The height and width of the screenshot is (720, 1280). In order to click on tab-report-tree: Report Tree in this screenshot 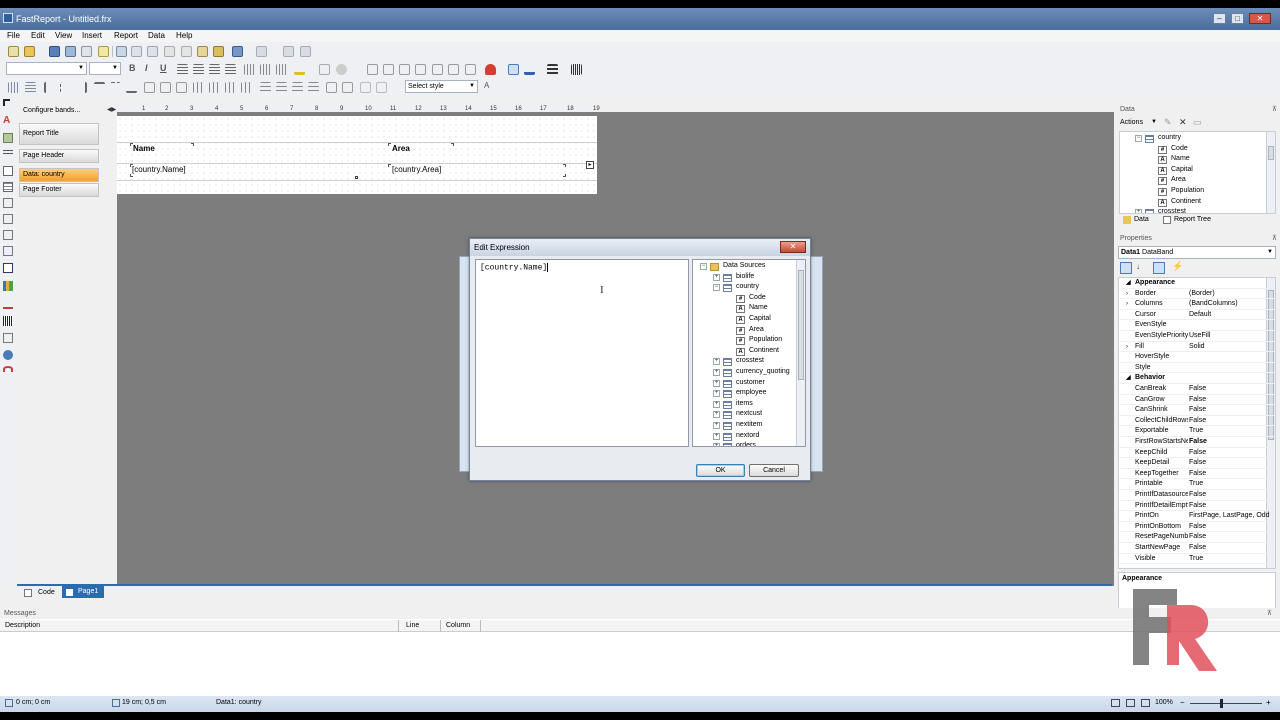, I will do `click(1192, 219)`.